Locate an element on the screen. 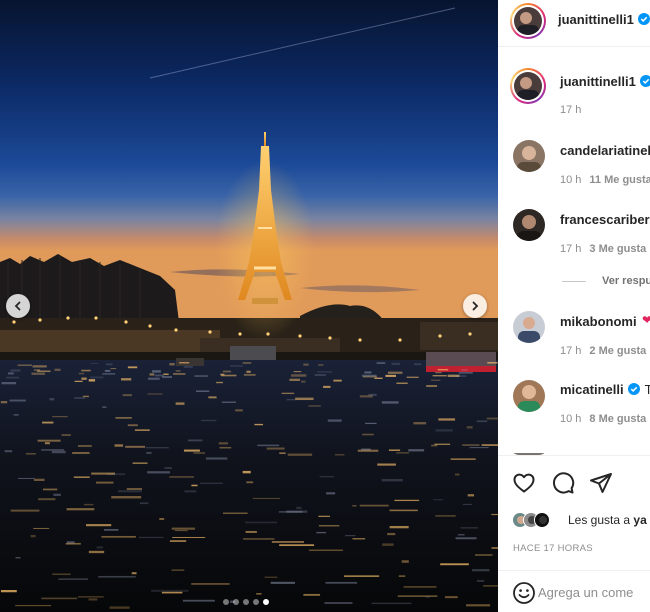 This screenshot has height=612, width=650. carousel-next-button is located at coordinates (475, 306).